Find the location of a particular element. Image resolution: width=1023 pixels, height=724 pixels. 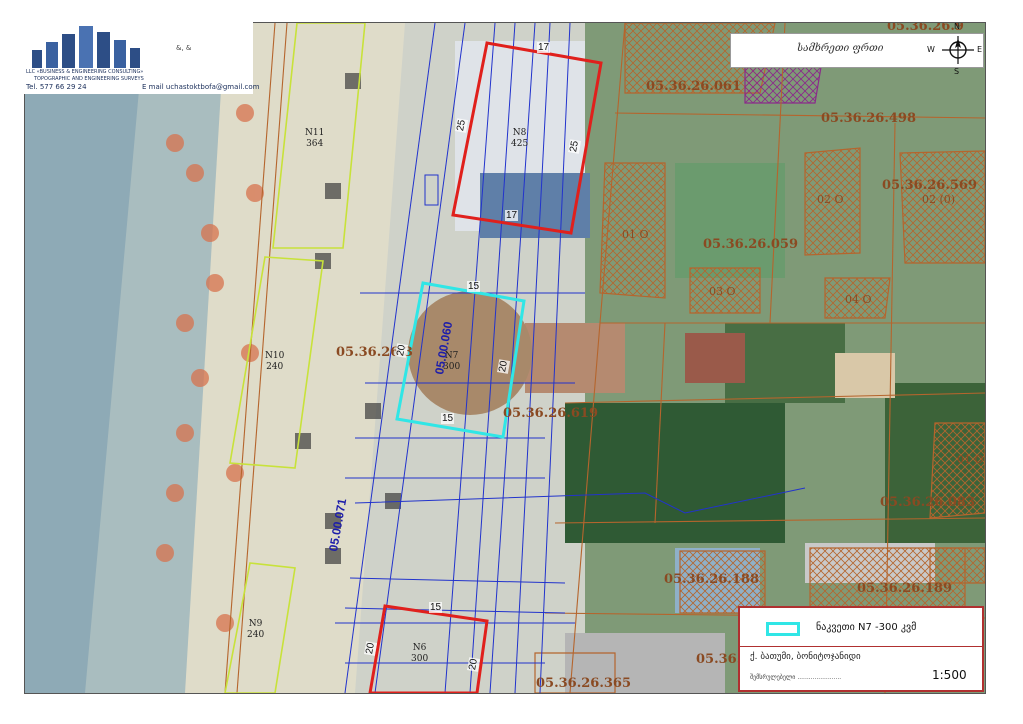

legend-swatch is located at coordinates (783, 629).